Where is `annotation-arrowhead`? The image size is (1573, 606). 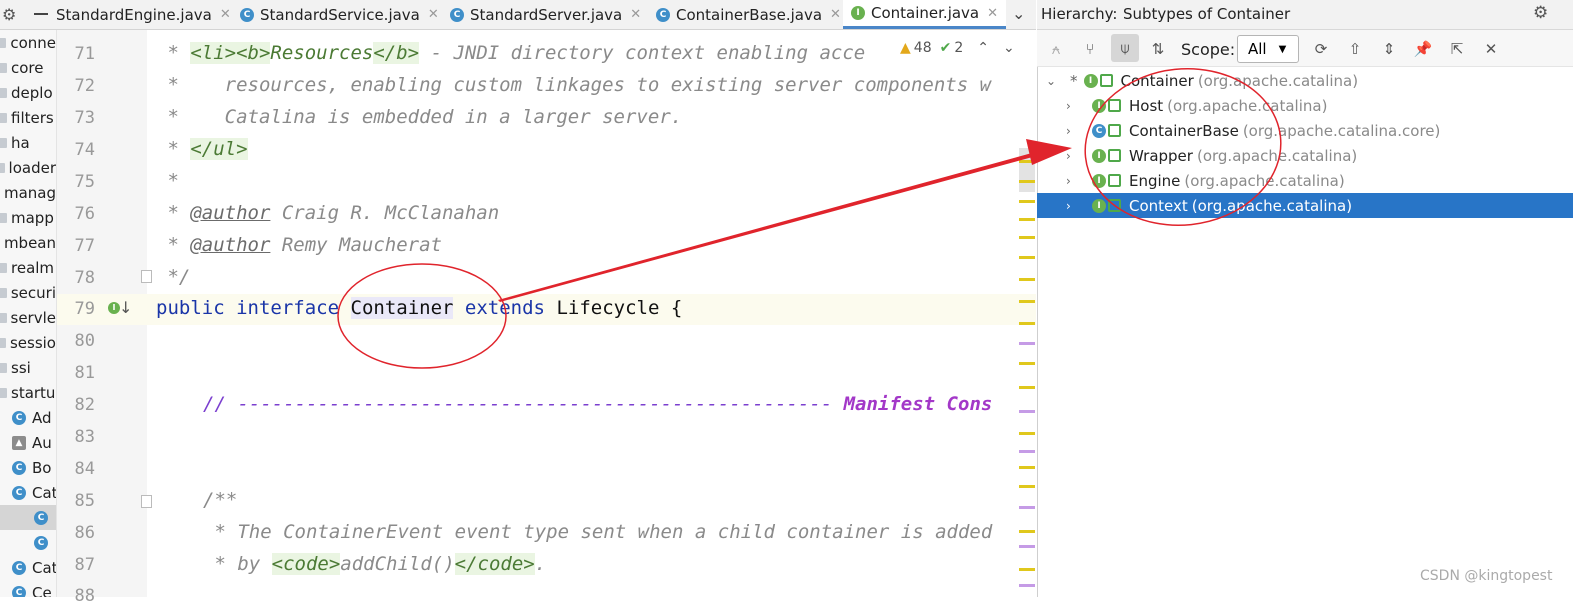 annotation-arrowhead is located at coordinates (1049, 152).